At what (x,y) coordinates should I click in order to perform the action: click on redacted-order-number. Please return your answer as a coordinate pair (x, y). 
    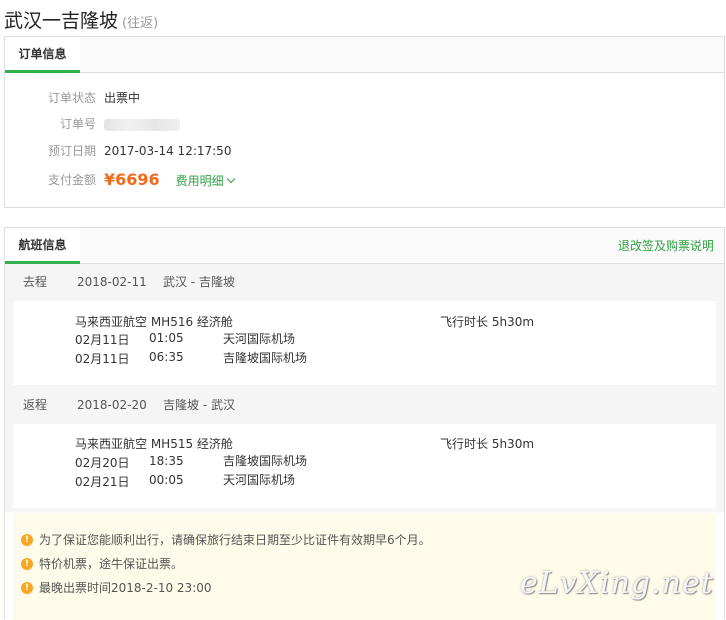
    Looking at the image, I should click on (142, 124).